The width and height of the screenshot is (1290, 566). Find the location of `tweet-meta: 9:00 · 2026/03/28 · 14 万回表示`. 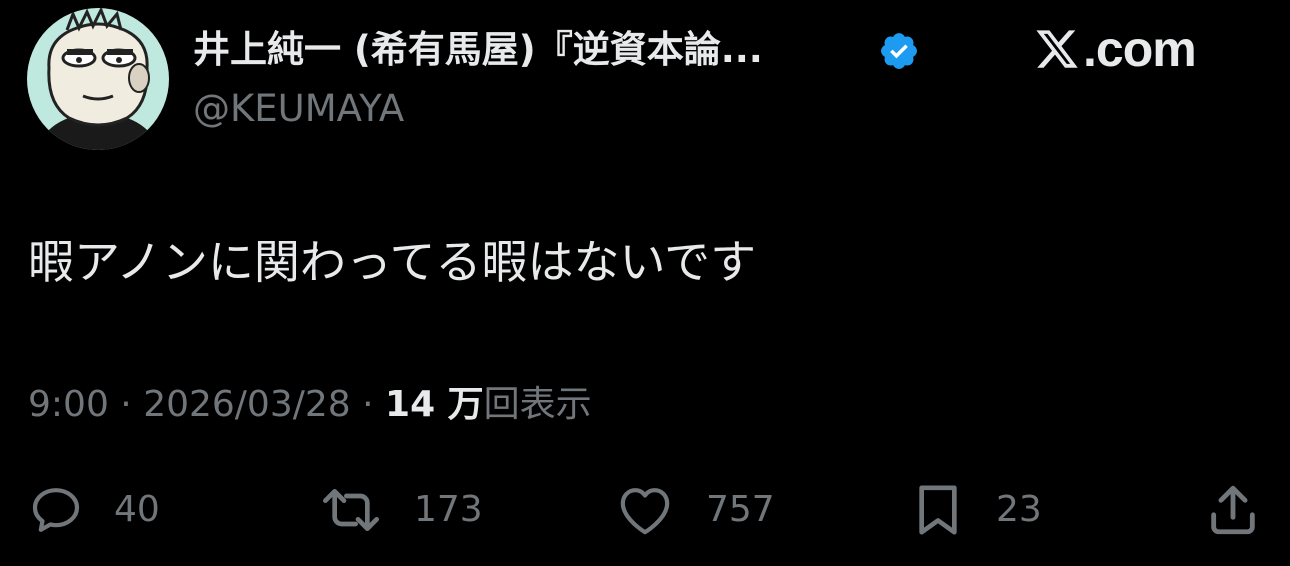

tweet-meta: 9:00 · 2026/03/28 · 14 万回表示 is located at coordinates (310, 405).